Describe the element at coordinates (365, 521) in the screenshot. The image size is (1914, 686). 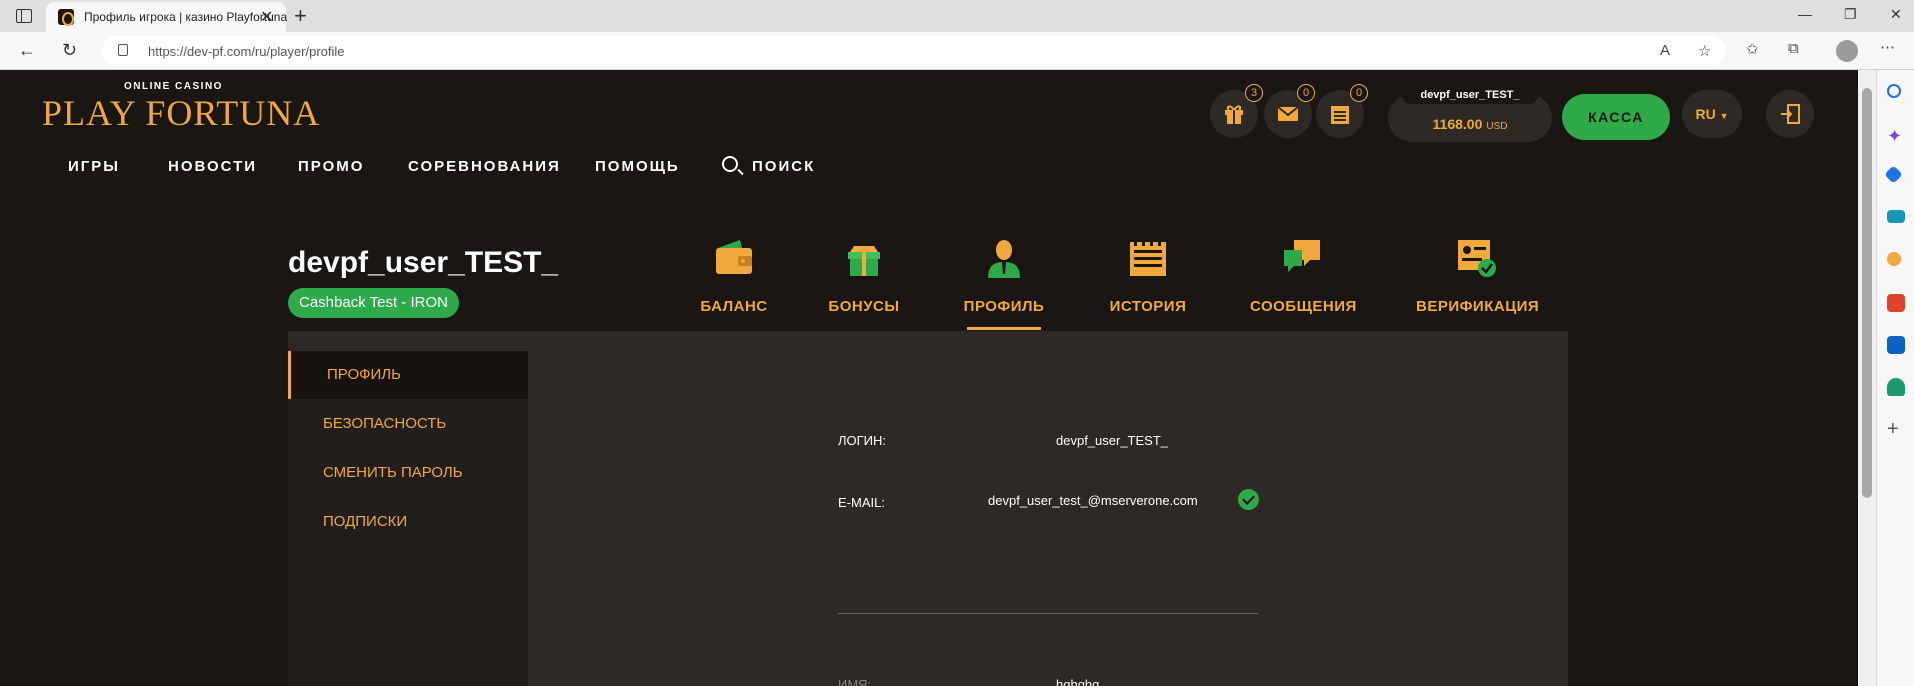
I see `sidenav-subscriptions-label: ПОДПИСКИ` at that location.